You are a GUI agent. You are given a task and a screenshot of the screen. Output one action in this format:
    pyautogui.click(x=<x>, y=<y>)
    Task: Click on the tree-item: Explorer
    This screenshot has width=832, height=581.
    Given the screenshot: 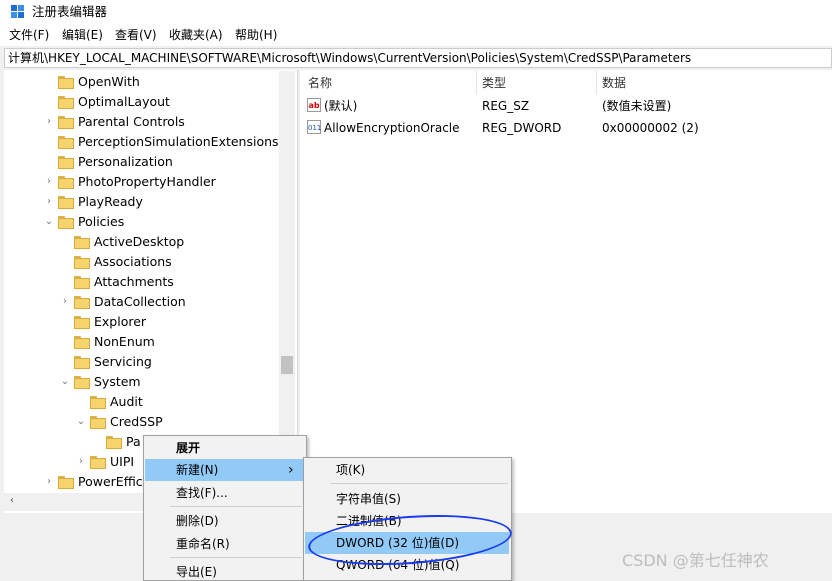 What is the action you would take?
    pyautogui.click(x=139, y=322)
    